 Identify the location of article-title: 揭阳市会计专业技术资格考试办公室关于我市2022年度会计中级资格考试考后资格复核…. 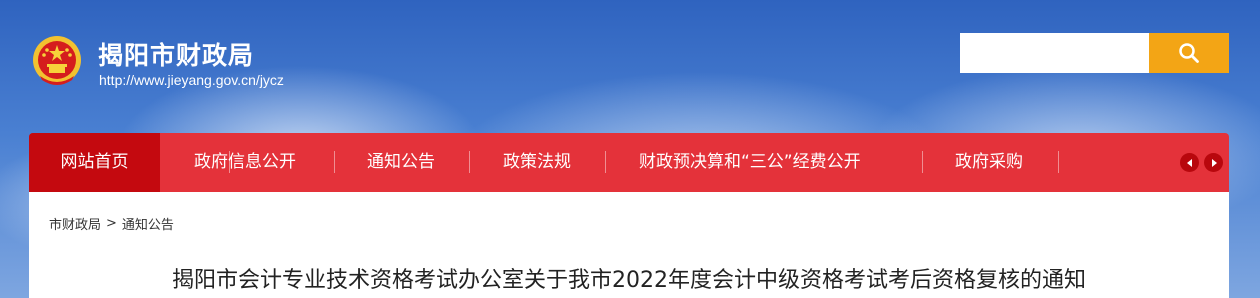
(629, 280).